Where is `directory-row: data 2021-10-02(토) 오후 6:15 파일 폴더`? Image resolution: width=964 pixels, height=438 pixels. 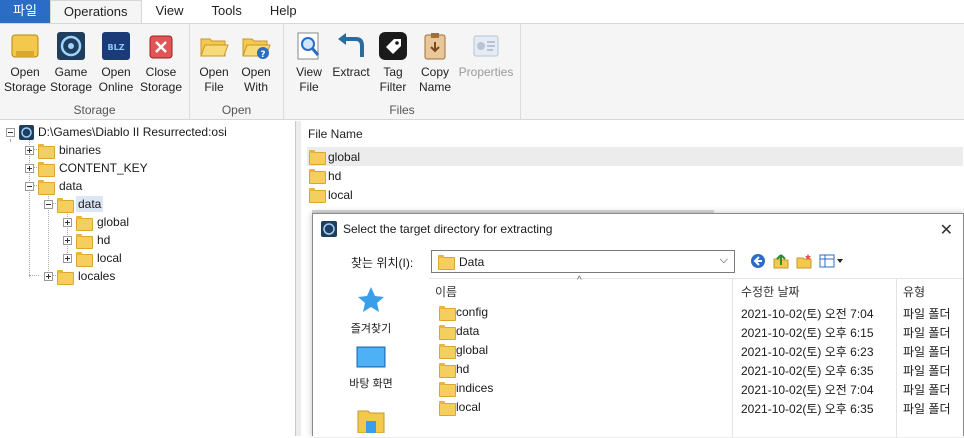 directory-row: data 2021-10-02(토) 오후 6:15 파일 폴더 is located at coordinates (696, 331).